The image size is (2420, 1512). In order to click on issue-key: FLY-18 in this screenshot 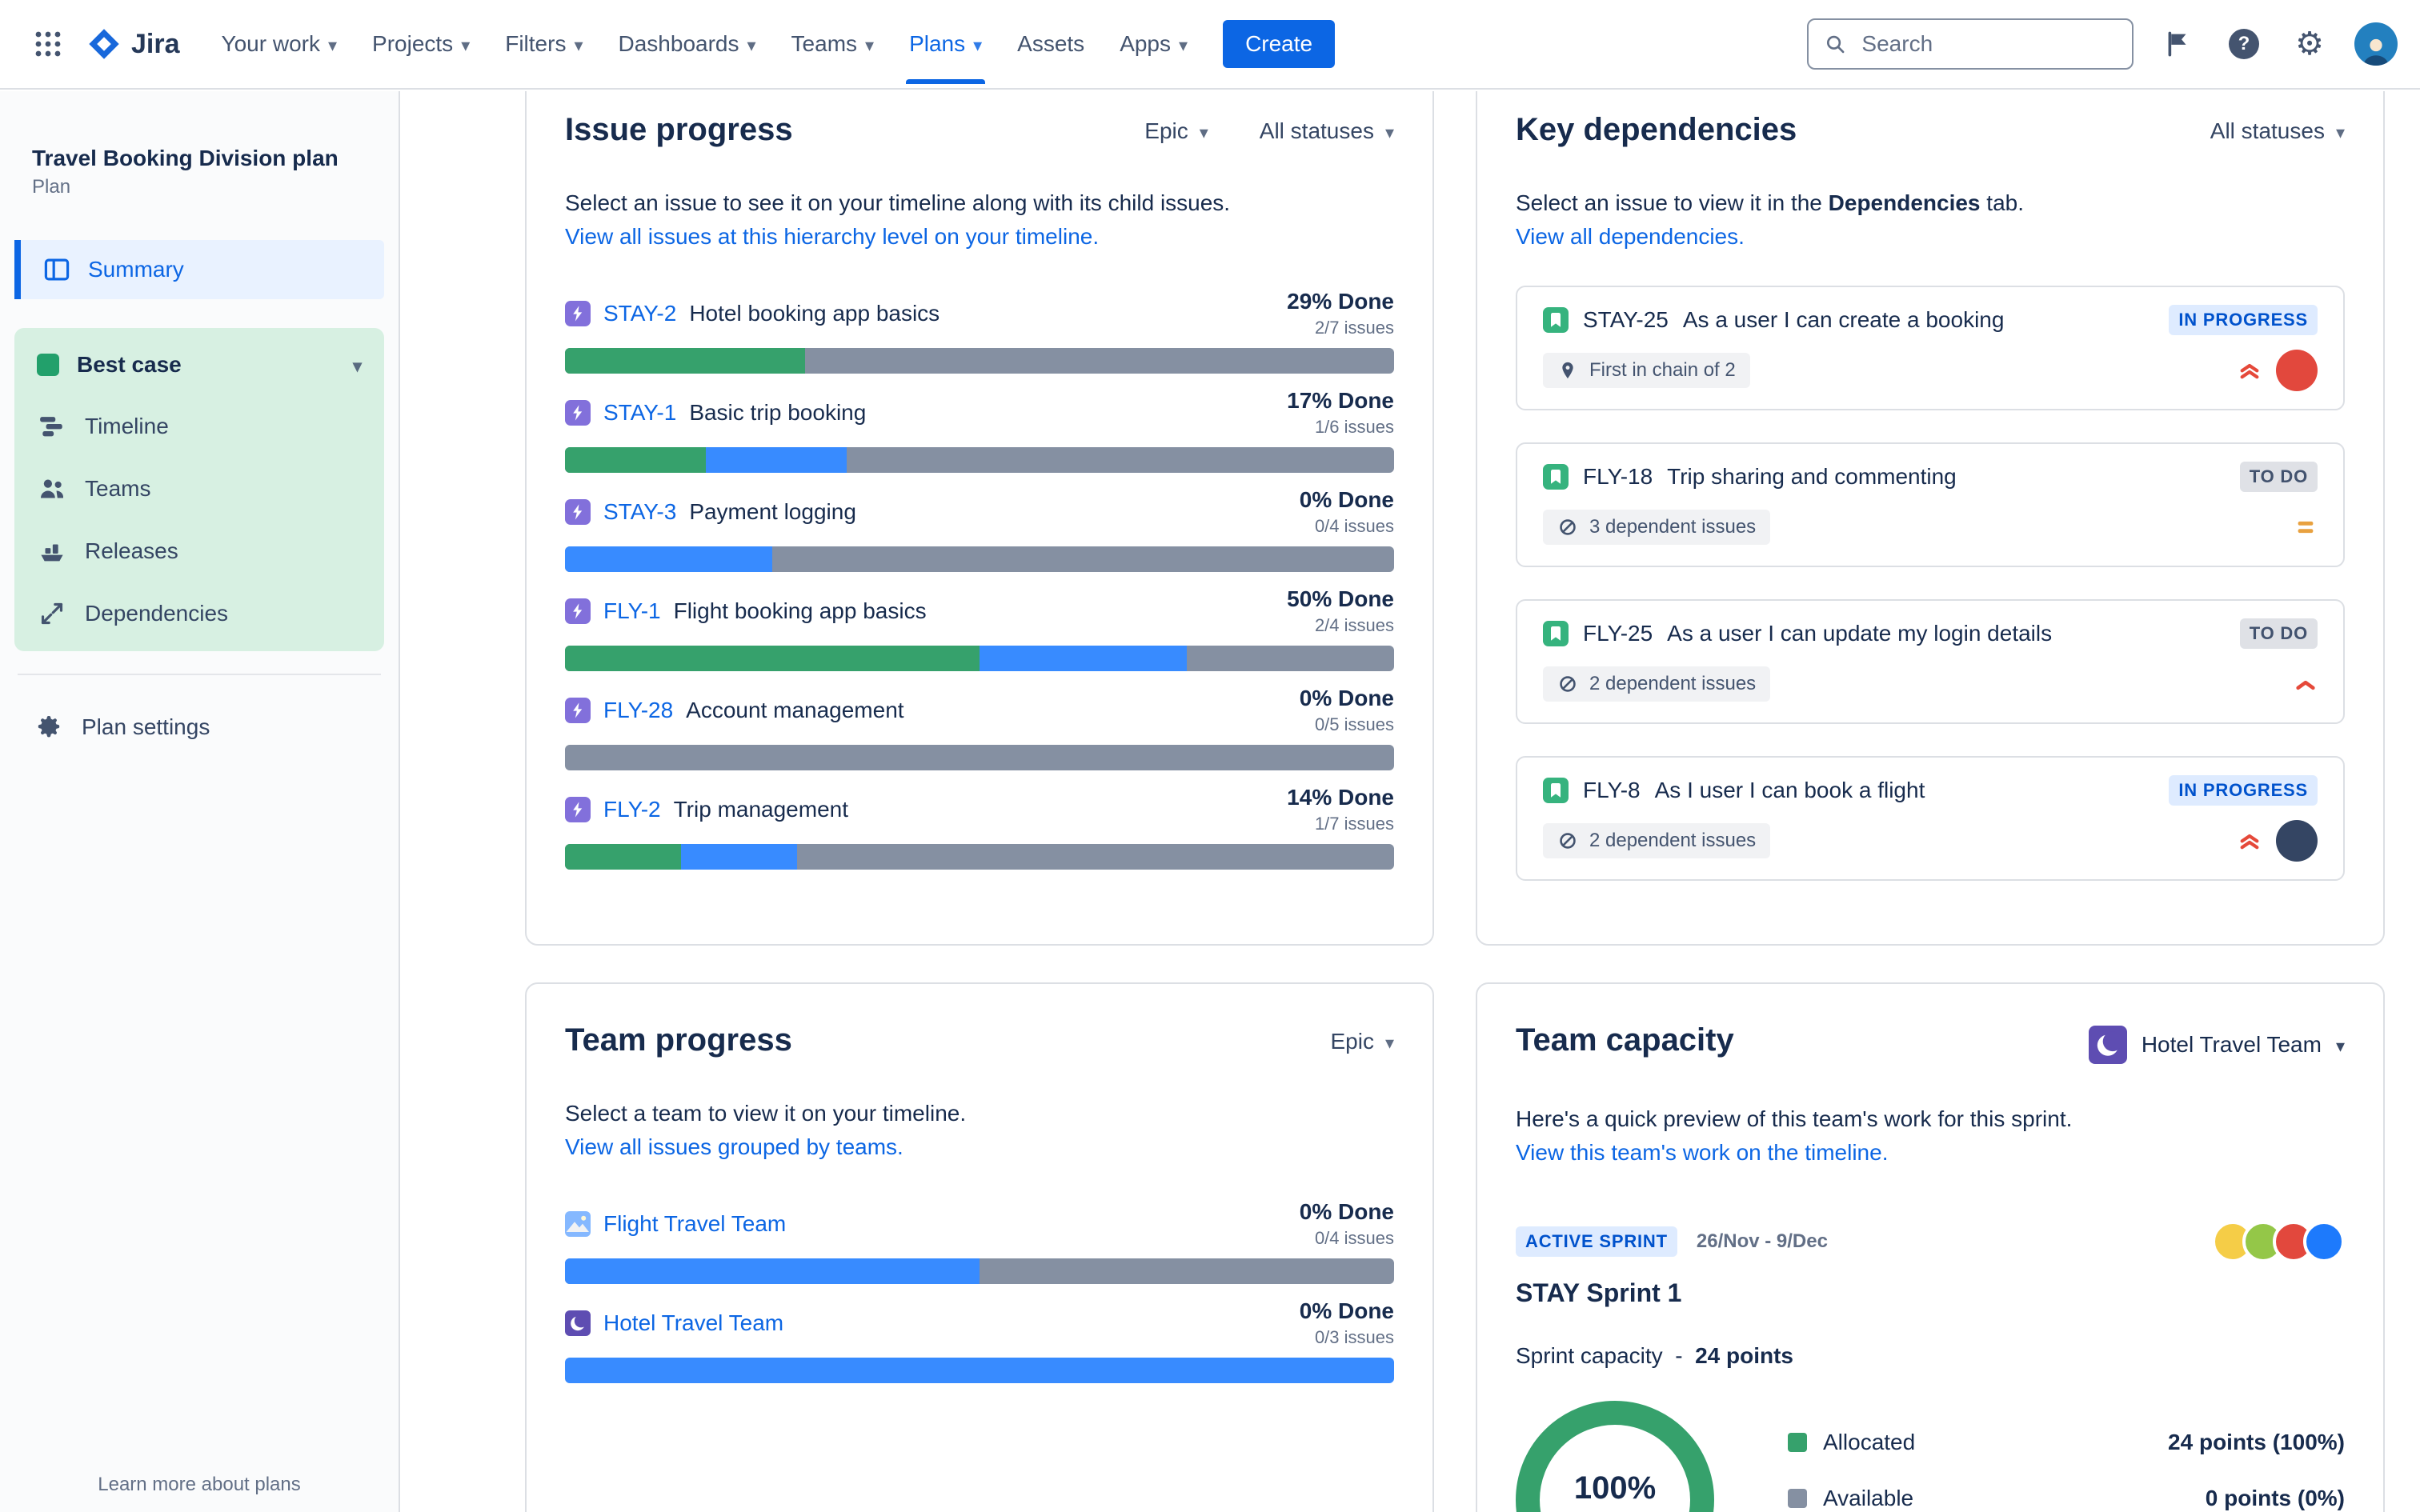, I will do `click(1618, 476)`.